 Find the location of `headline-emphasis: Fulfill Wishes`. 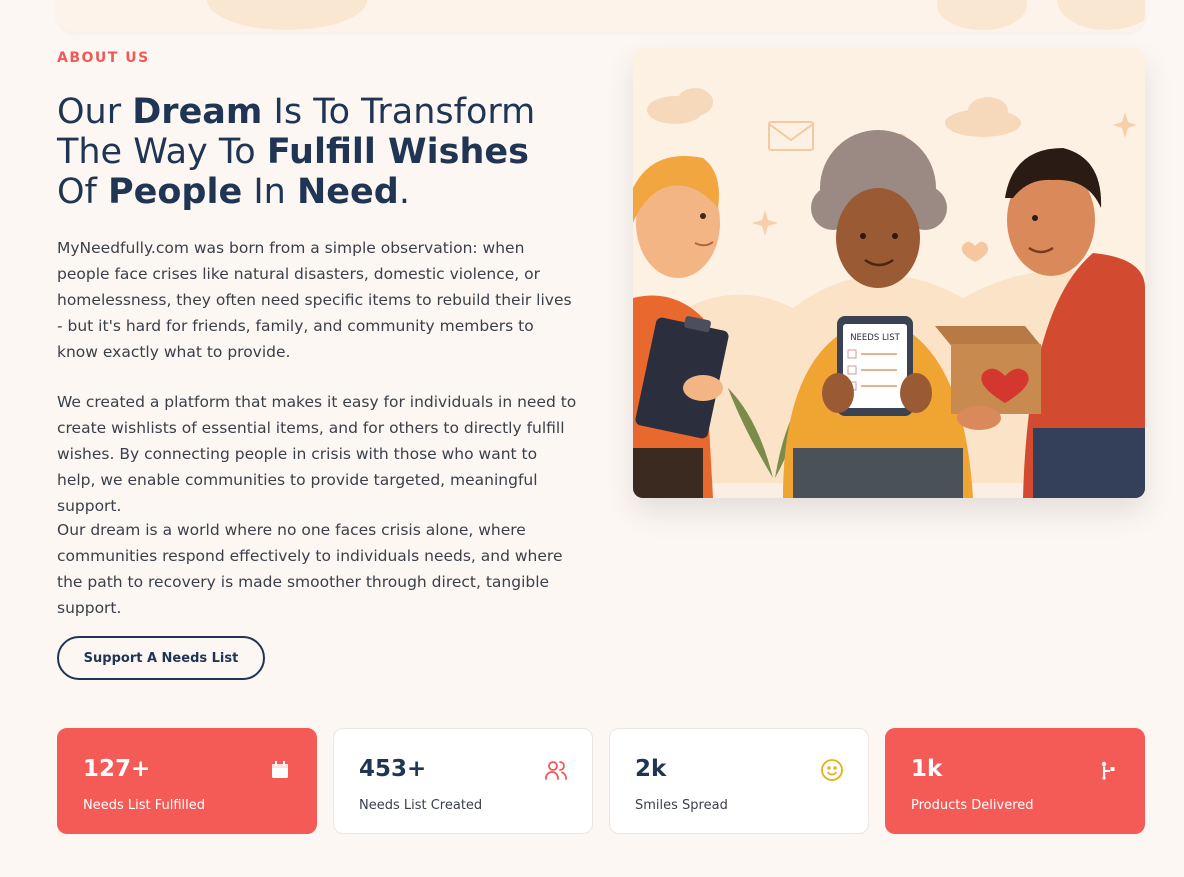

headline-emphasis: Fulfill Wishes is located at coordinates (397, 152).